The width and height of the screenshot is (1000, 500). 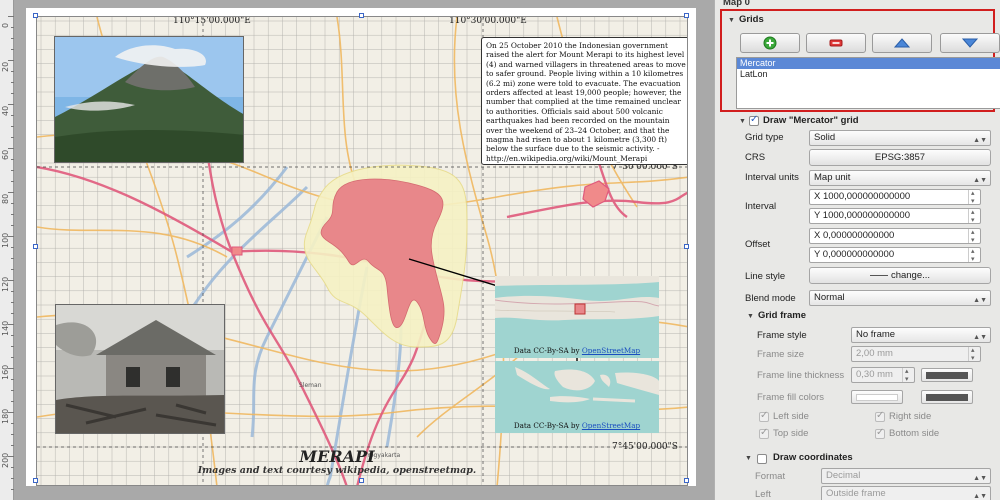 What do you see at coordinates (765, 276) in the screenshot?
I see `line-style-label: Line style` at bounding box center [765, 276].